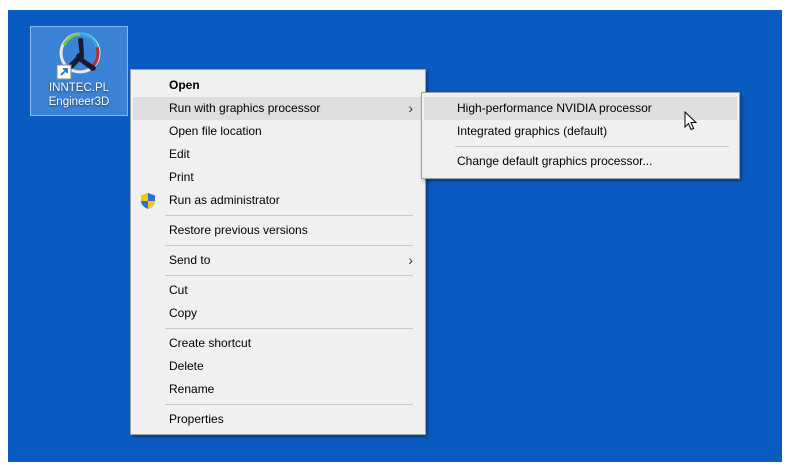  Describe the element at coordinates (78, 56) in the screenshot. I see `app-shortcut-icon` at that location.